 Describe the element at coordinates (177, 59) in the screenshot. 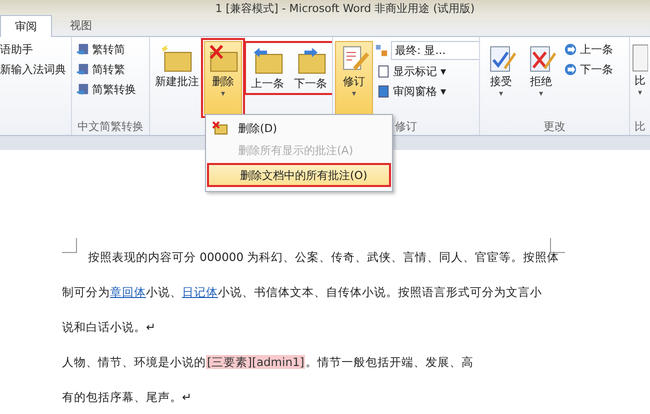

I see `new-note-icon` at that location.